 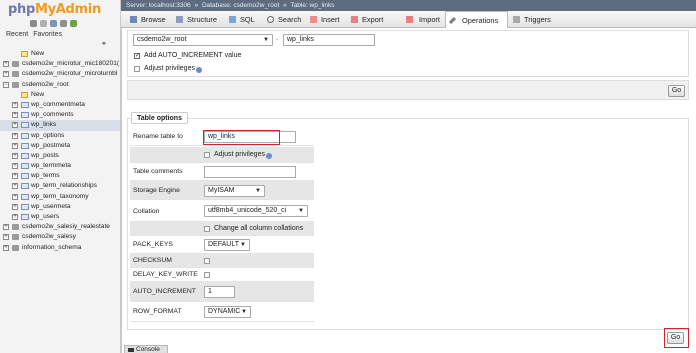 What do you see at coordinates (121, 176) in the screenshot?
I see `nav-resize-handle` at bounding box center [121, 176].